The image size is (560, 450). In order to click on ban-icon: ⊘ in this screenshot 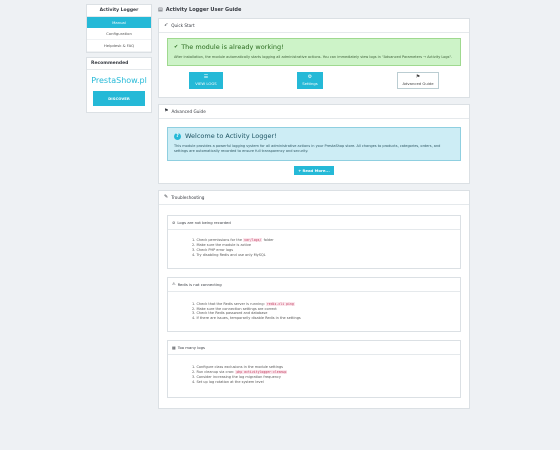, I will do `click(174, 222)`.